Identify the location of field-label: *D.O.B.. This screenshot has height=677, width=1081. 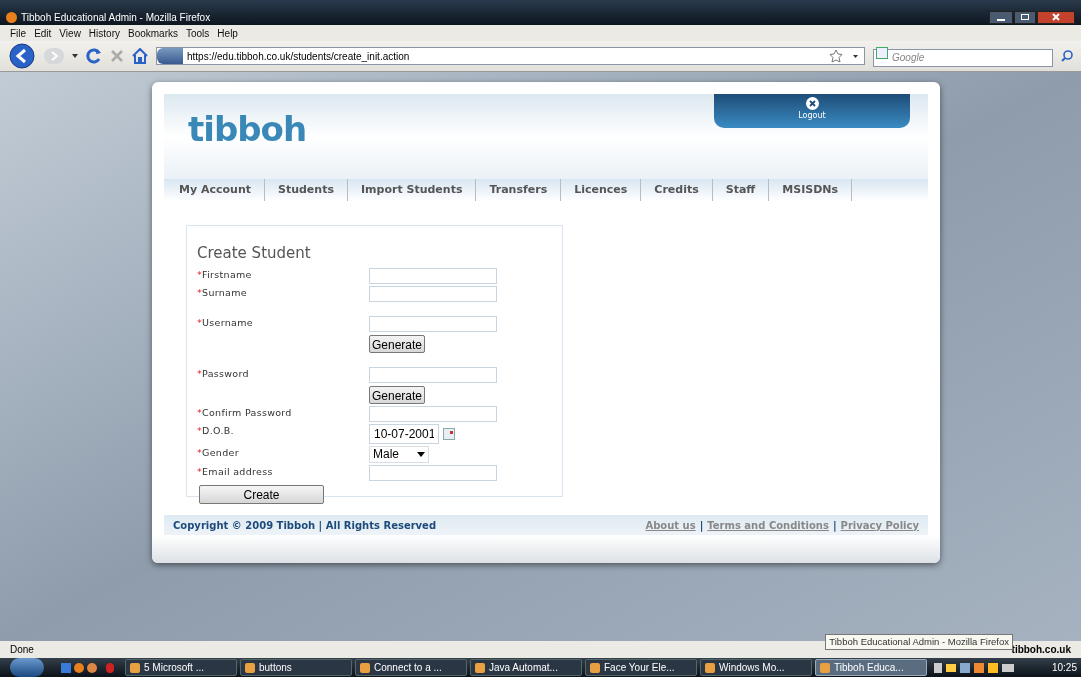
(216, 430).